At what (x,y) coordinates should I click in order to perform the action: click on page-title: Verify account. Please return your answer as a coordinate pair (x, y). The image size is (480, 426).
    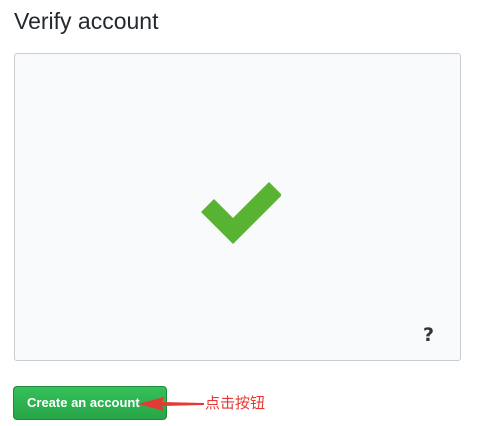
    Looking at the image, I should click on (86, 21).